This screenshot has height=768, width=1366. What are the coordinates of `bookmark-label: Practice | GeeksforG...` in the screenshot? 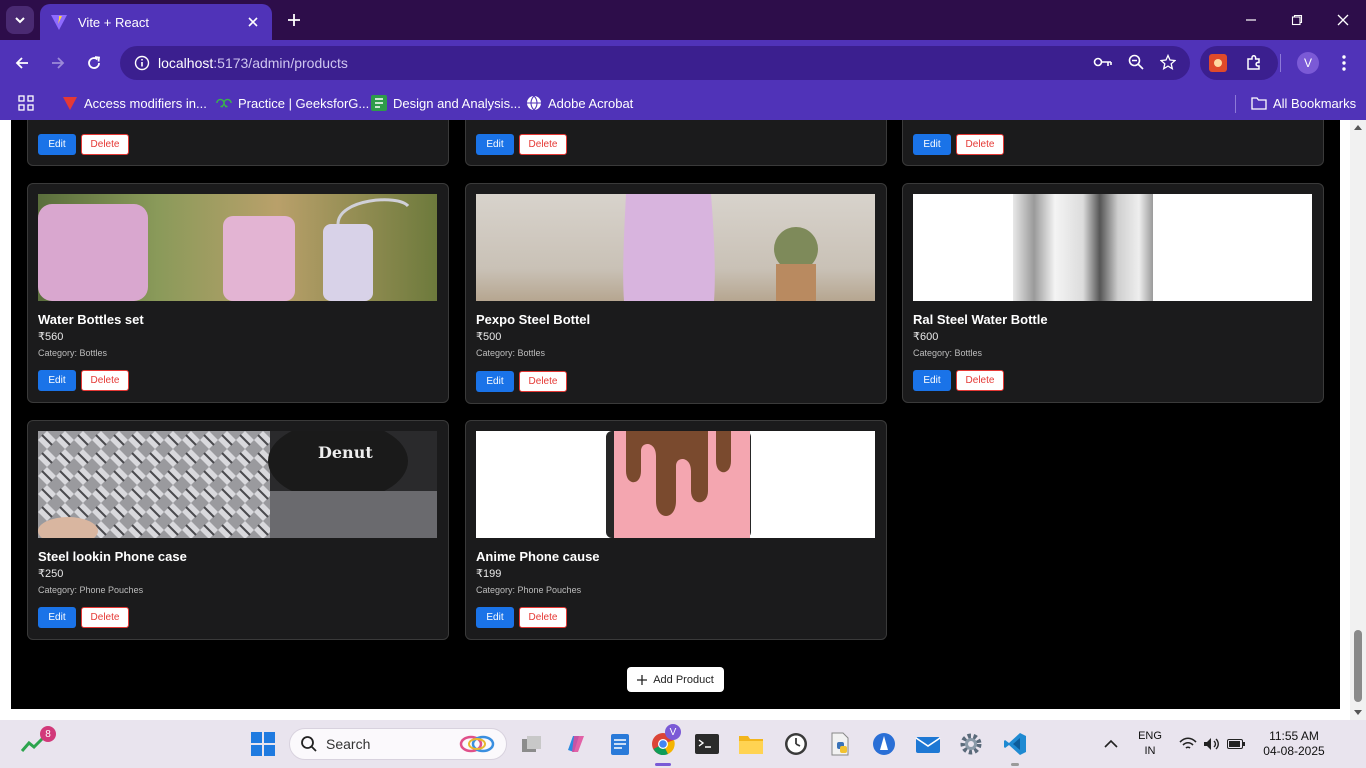 It's located at (304, 103).